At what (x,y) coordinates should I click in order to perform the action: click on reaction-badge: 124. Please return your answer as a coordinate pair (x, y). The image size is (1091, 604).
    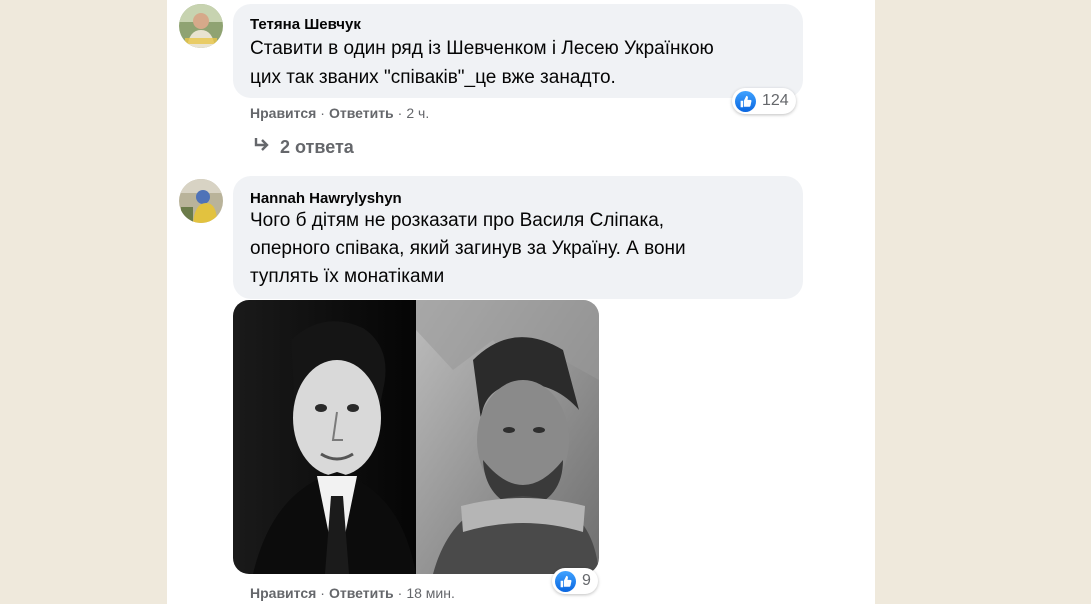
    Looking at the image, I should click on (764, 101).